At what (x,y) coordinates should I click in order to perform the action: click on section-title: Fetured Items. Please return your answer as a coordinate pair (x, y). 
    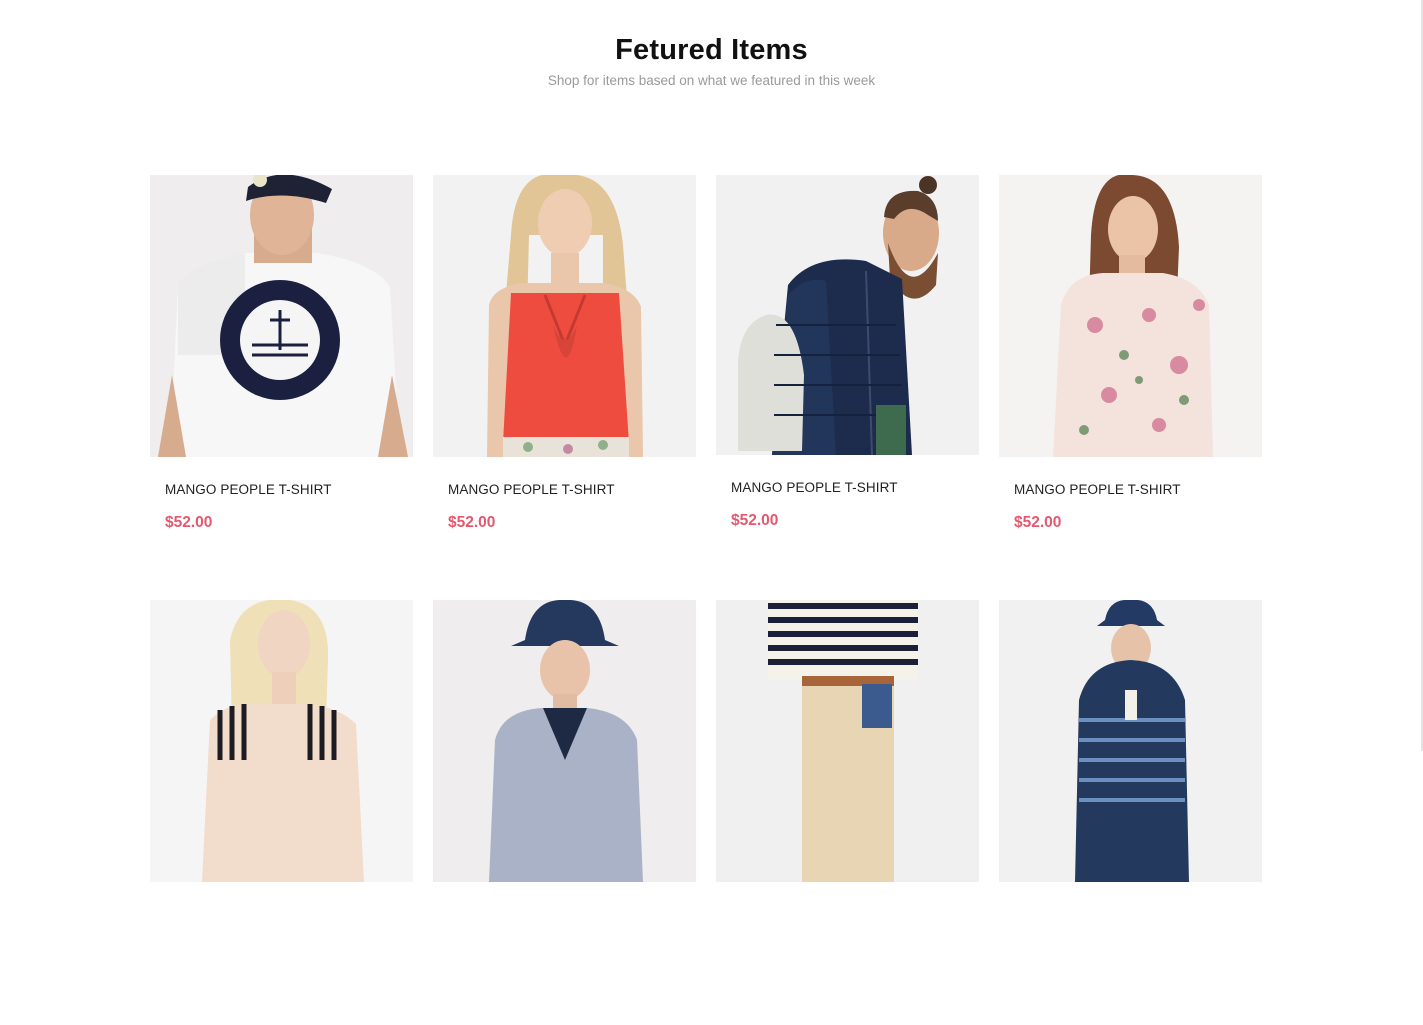
    Looking at the image, I should click on (711, 50).